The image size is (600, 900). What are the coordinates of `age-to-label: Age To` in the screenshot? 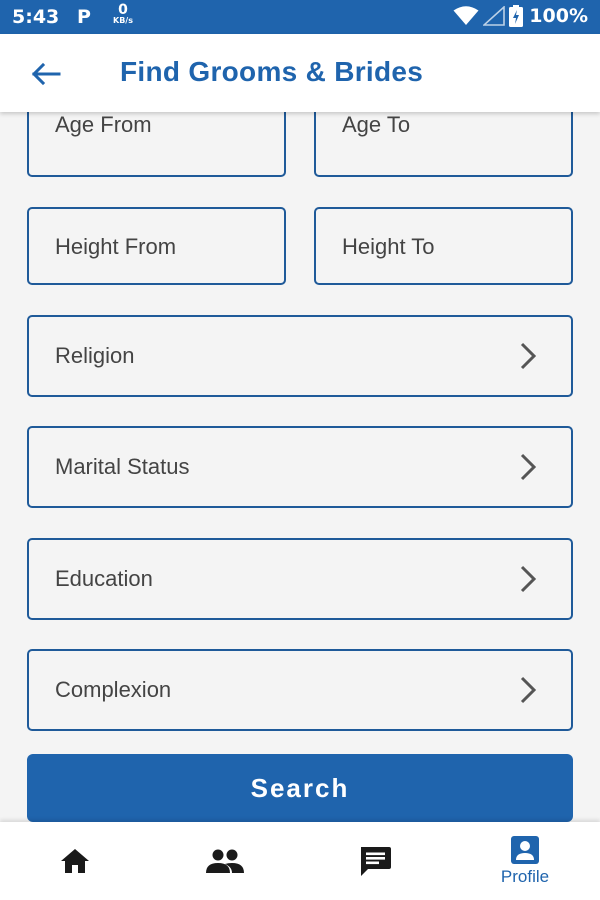 It's located at (376, 124).